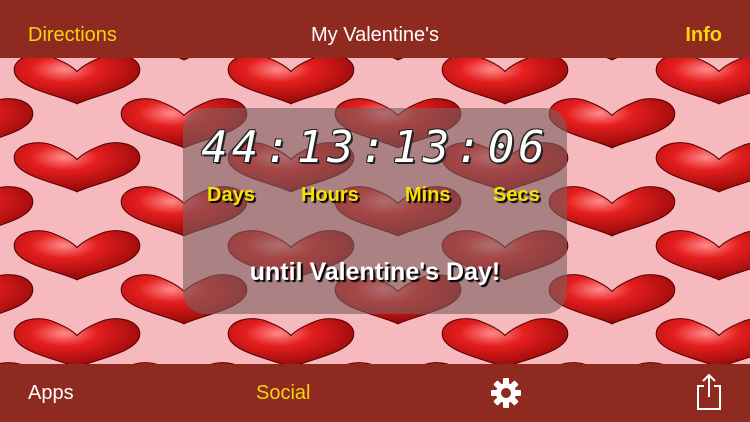  I want to click on countdown-message: until Valentine's Day!, so click(375, 272).